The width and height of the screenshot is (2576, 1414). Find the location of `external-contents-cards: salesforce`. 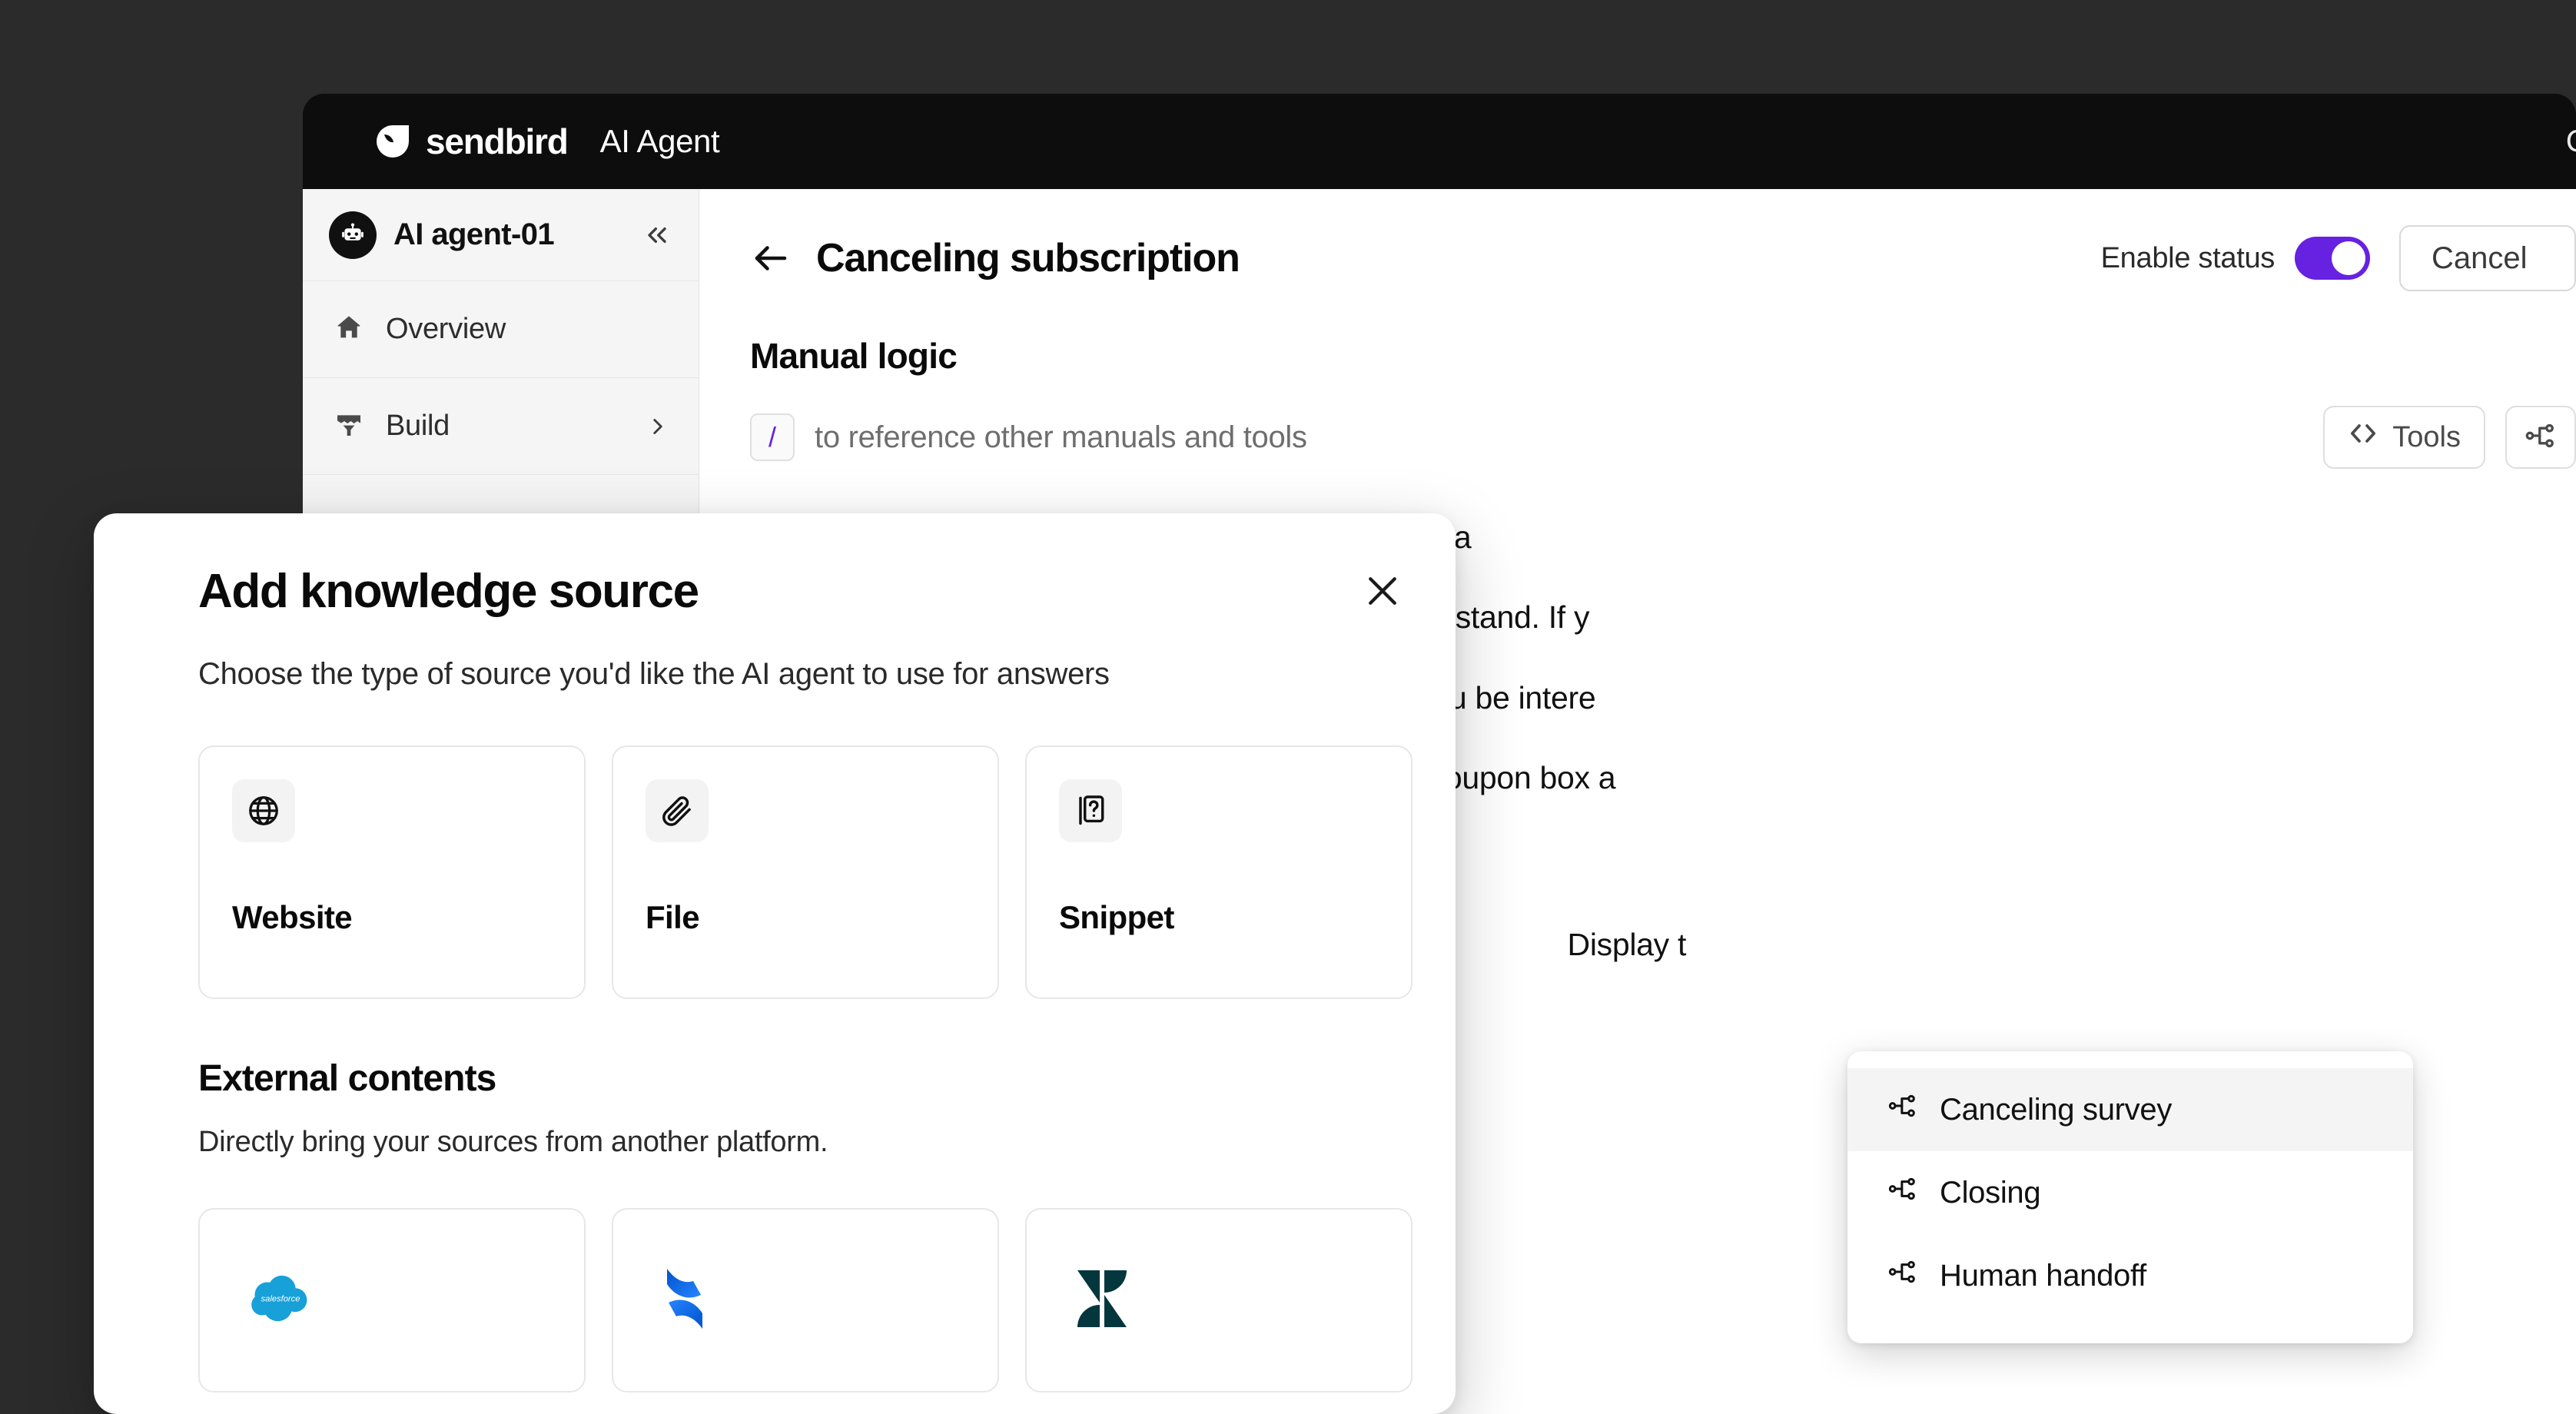

external-contents-cards: salesforce is located at coordinates (775, 1275).